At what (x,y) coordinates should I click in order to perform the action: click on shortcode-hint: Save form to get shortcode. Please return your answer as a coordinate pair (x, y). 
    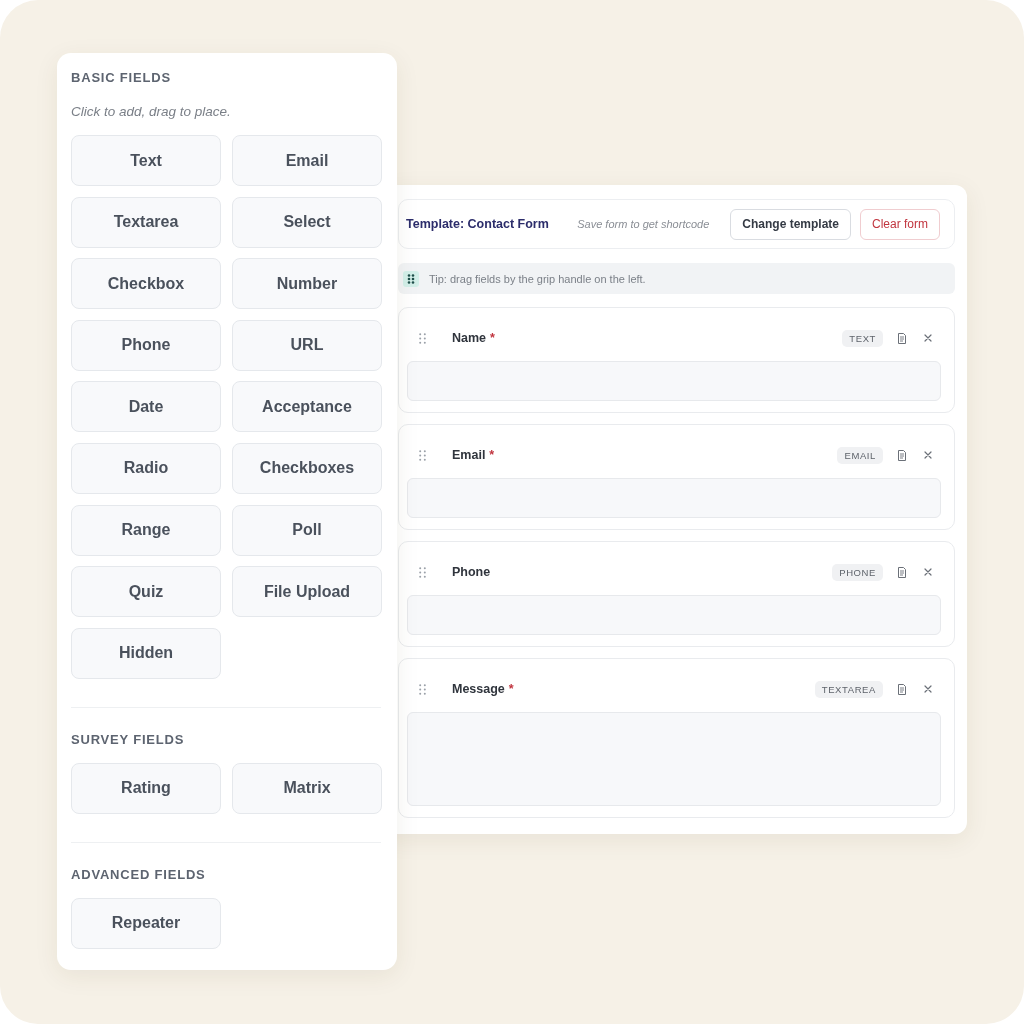
    Looking at the image, I should click on (643, 224).